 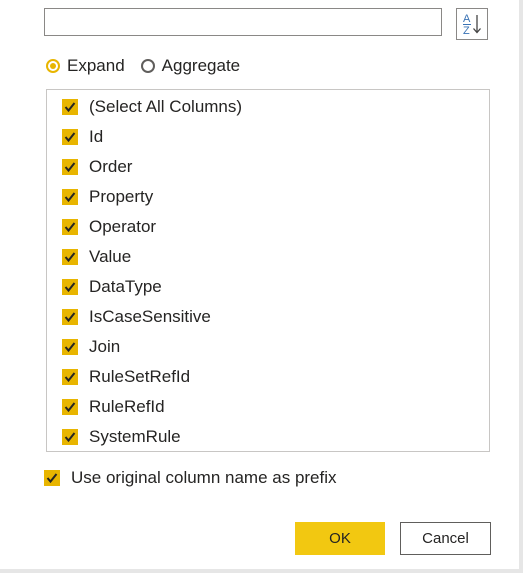 I want to click on list-item-label: Id, so click(x=96, y=136).